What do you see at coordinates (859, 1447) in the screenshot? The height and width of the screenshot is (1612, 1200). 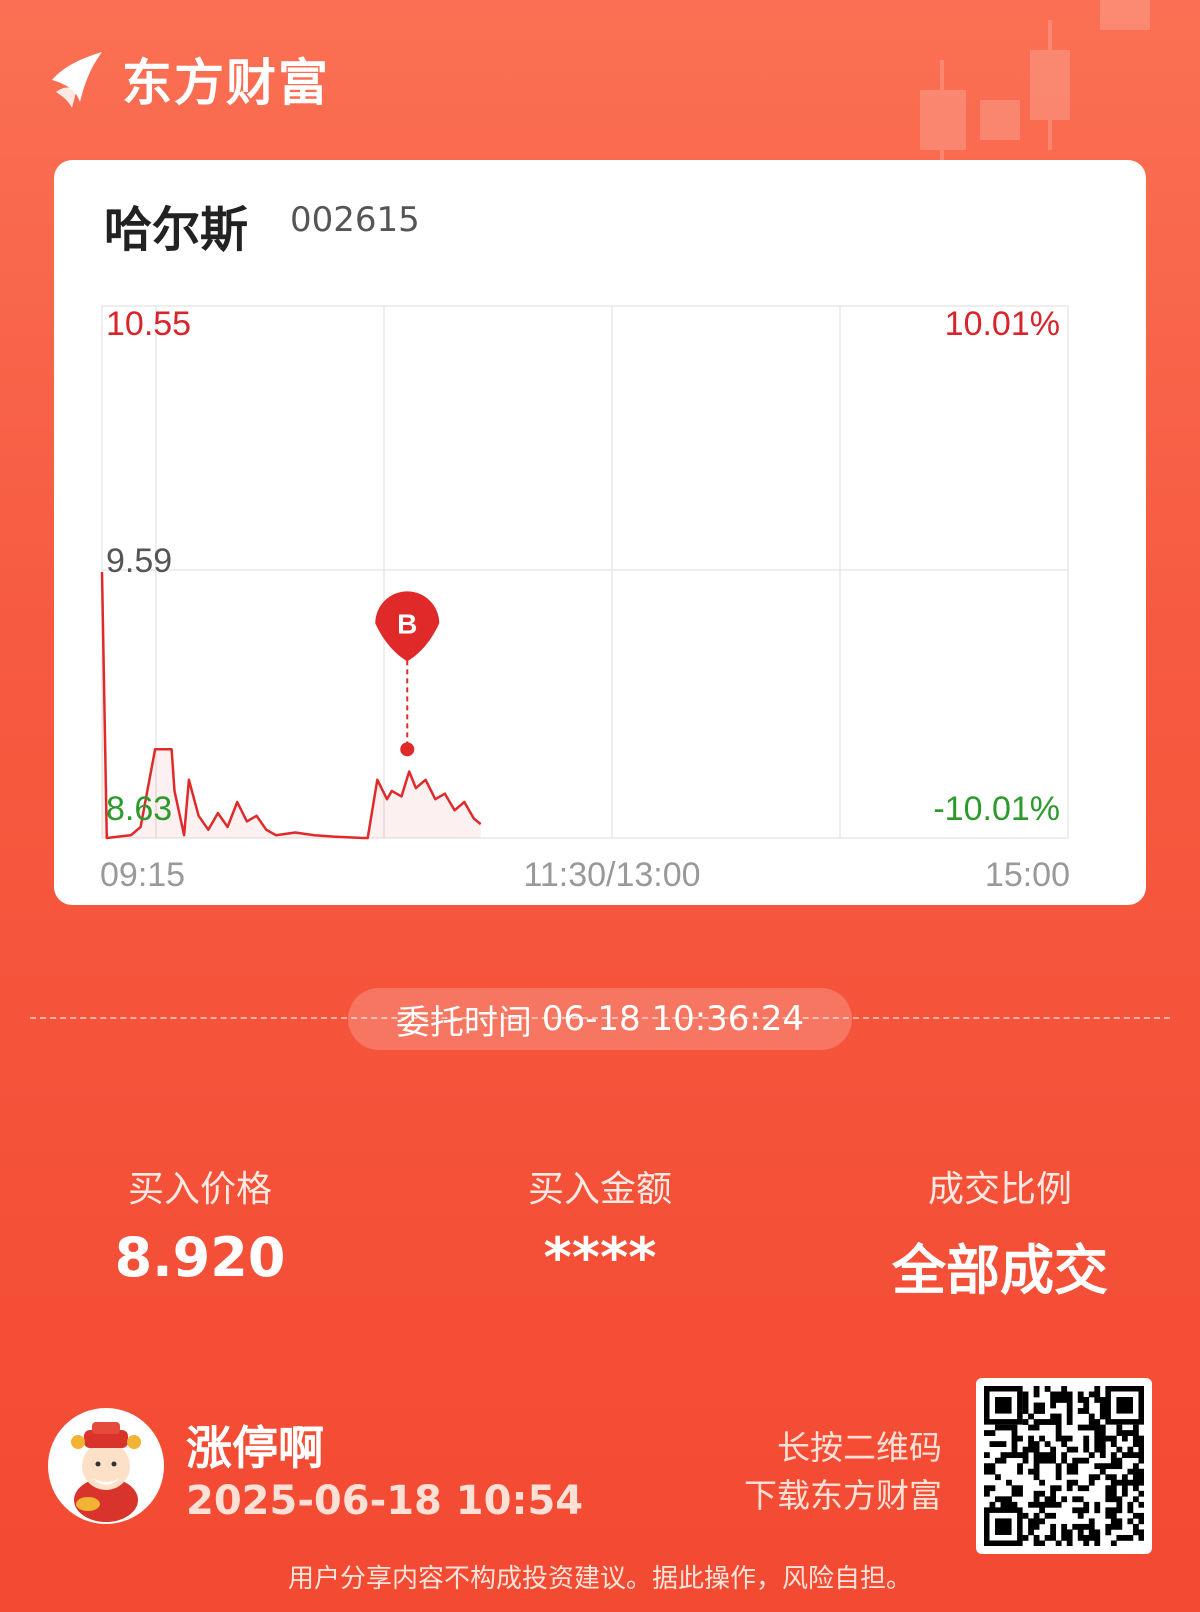 I see `qr-hint-line1: 长按二维码` at bounding box center [859, 1447].